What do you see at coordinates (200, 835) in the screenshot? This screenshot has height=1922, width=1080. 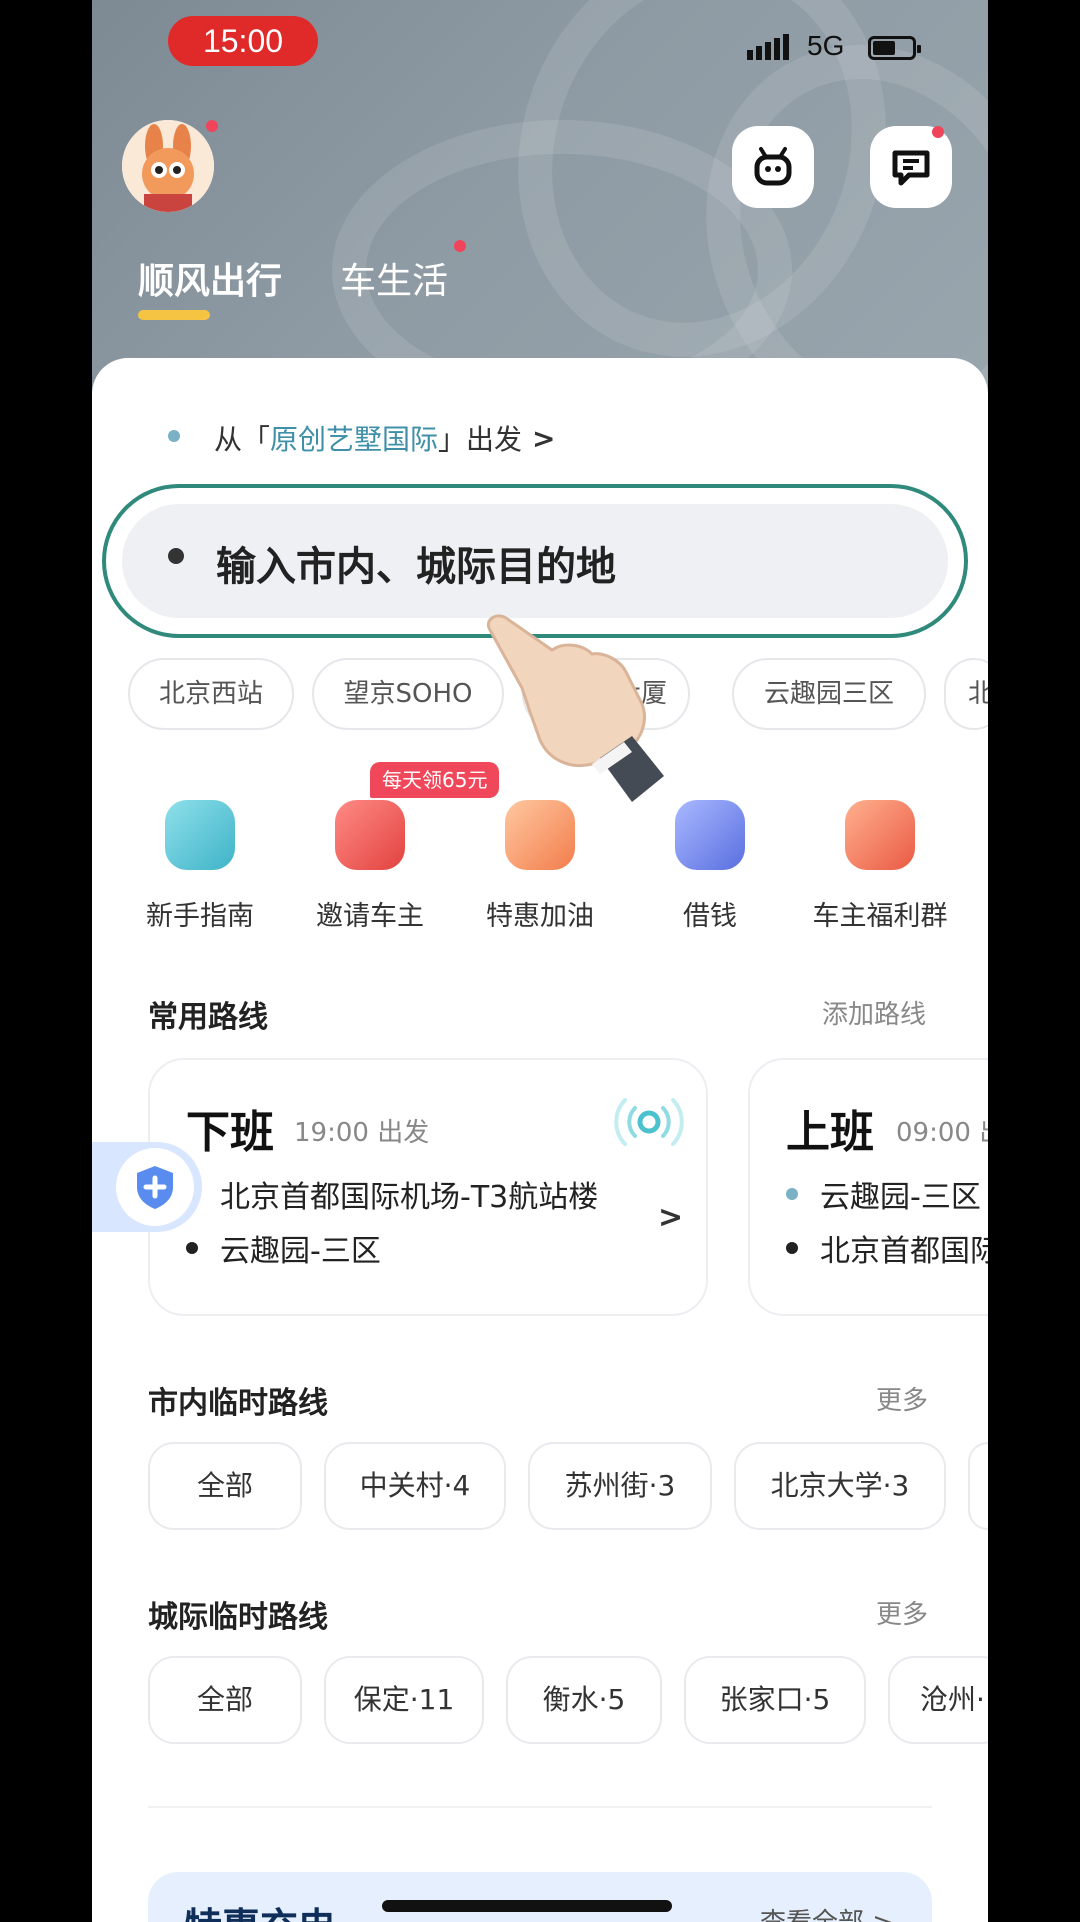 I see `guide-icon` at bounding box center [200, 835].